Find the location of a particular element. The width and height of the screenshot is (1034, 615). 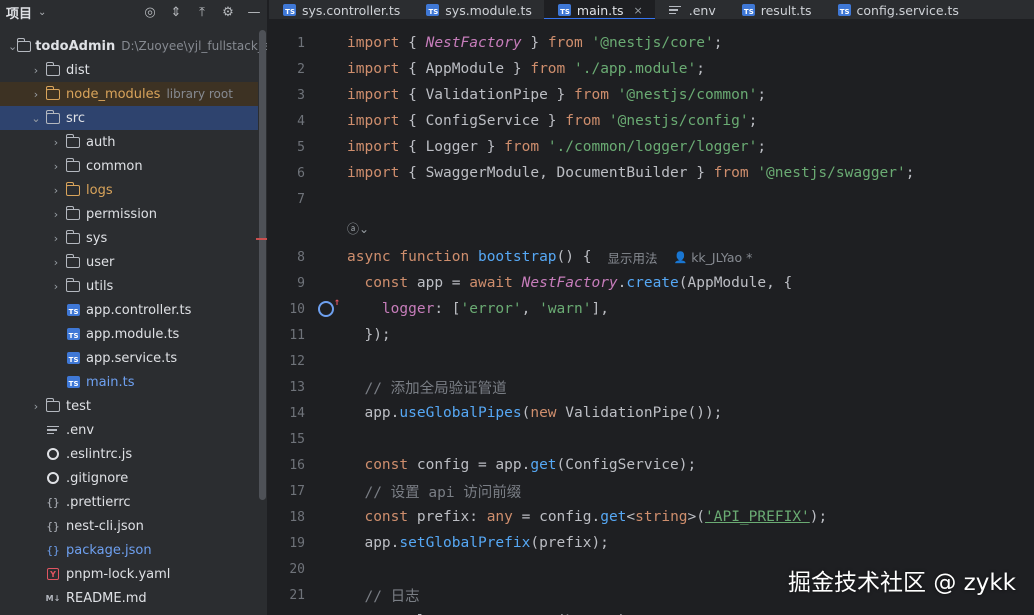

line-number: 14 is located at coordinates (297, 413).